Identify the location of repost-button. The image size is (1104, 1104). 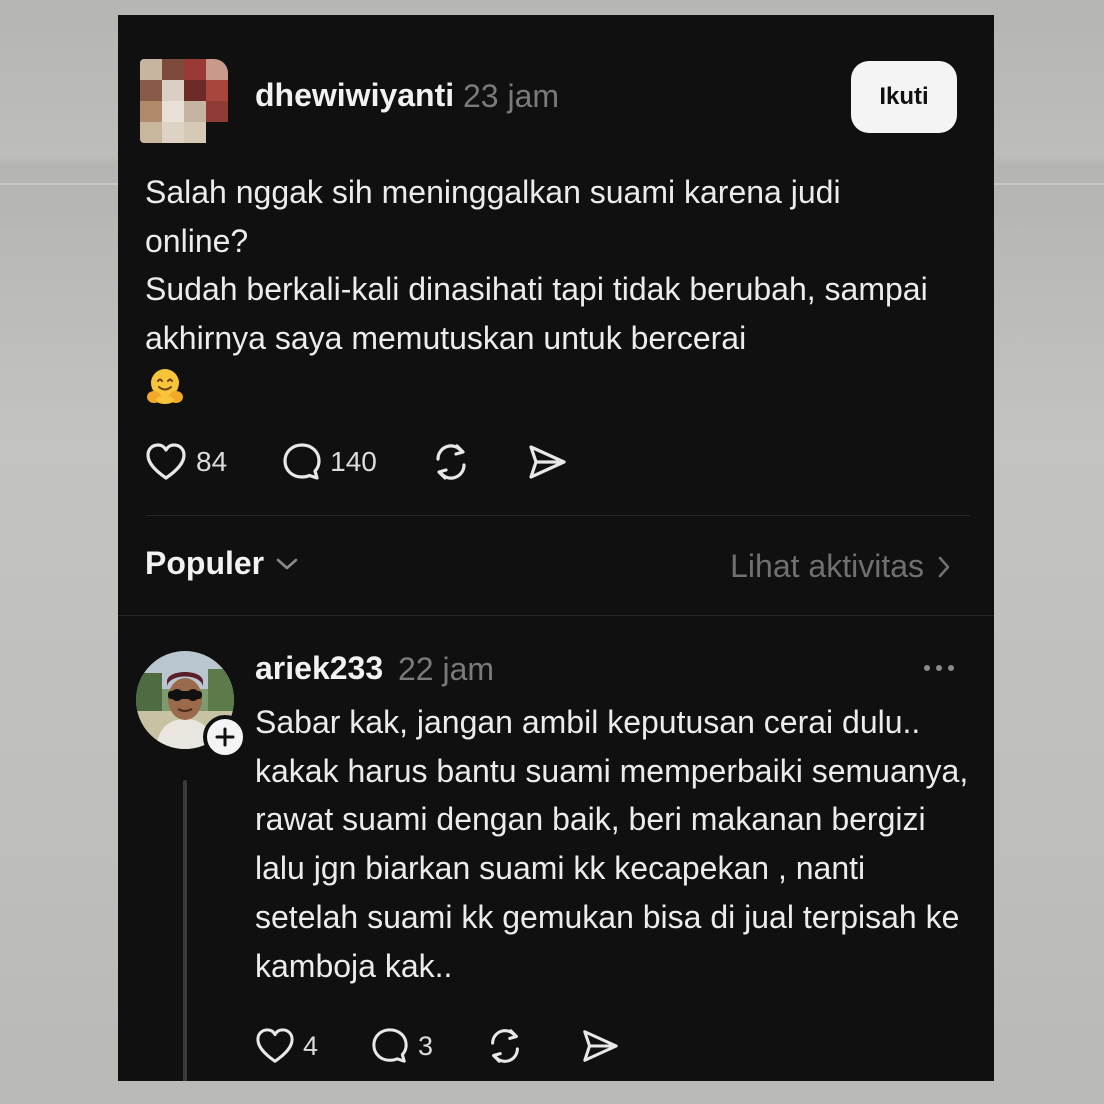
(451, 462).